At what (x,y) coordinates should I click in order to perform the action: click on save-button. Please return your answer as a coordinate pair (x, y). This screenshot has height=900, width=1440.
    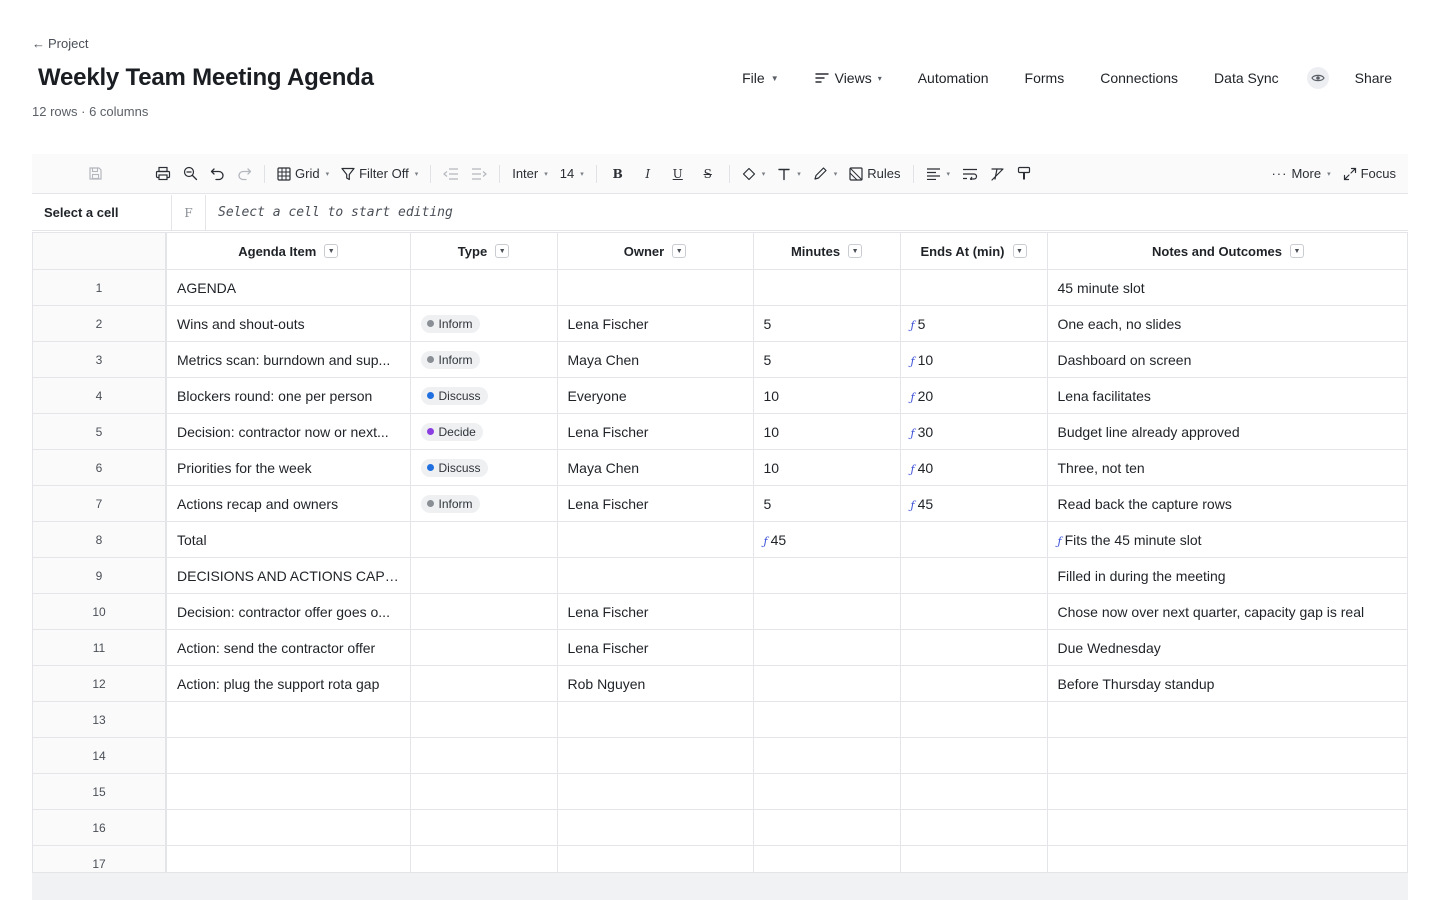
    Looking at the image, I should click on (95, 174).